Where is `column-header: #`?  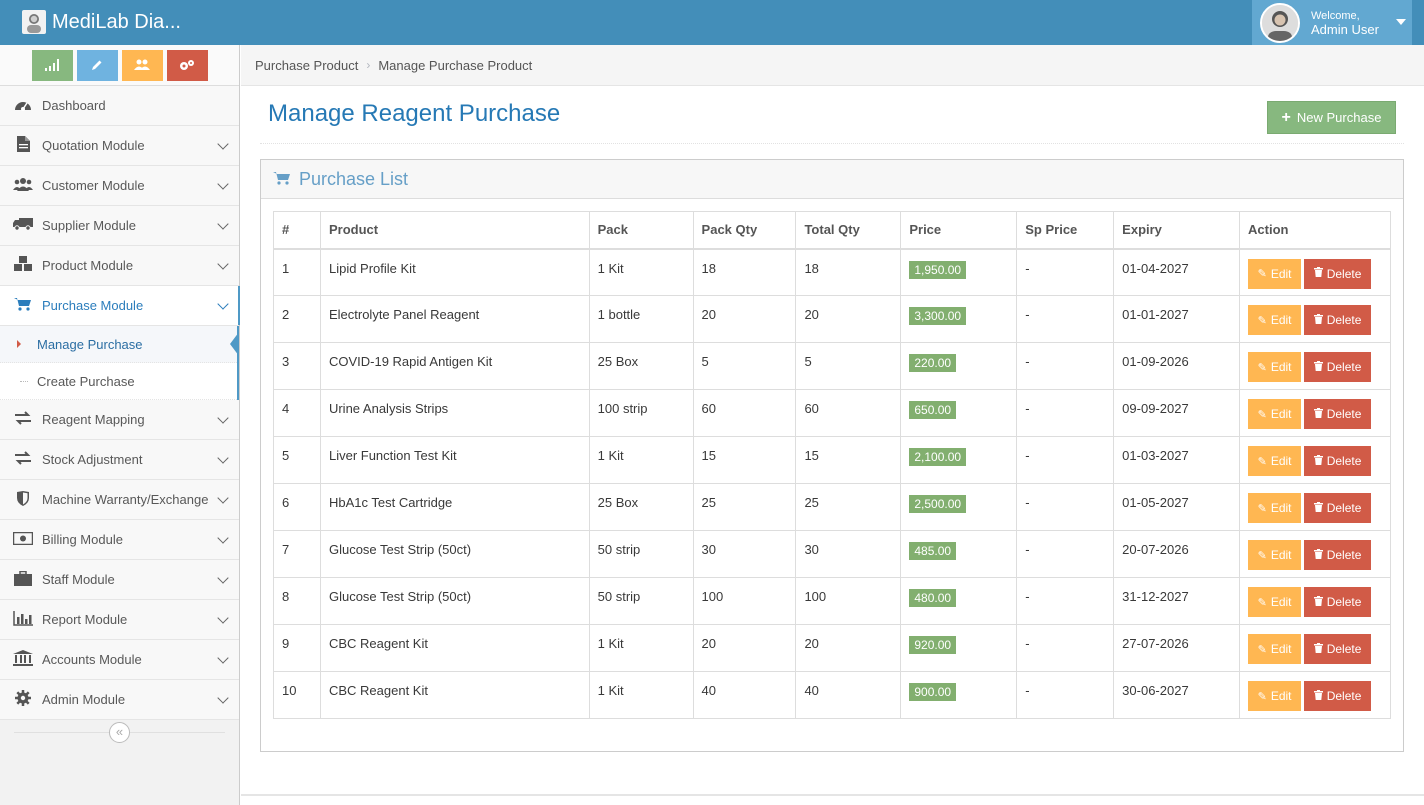
column-header: # is located at coordinates (297, 230).